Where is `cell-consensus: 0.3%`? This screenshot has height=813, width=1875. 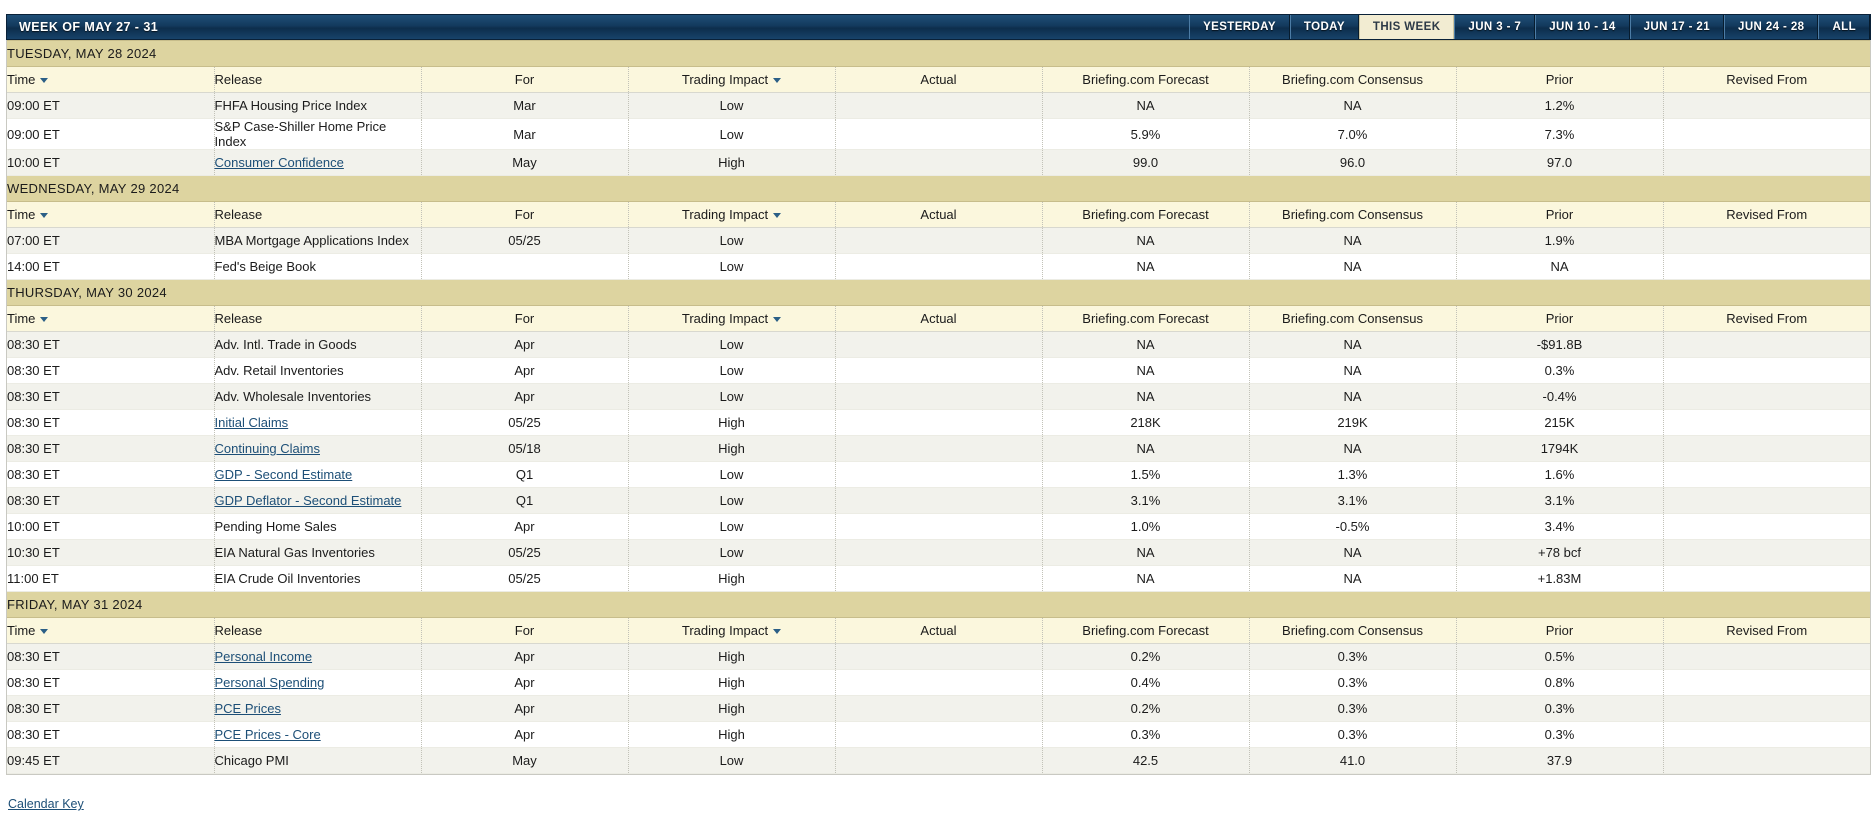 cell-consensus: 0.3% is located at coordinates (1352, 682).